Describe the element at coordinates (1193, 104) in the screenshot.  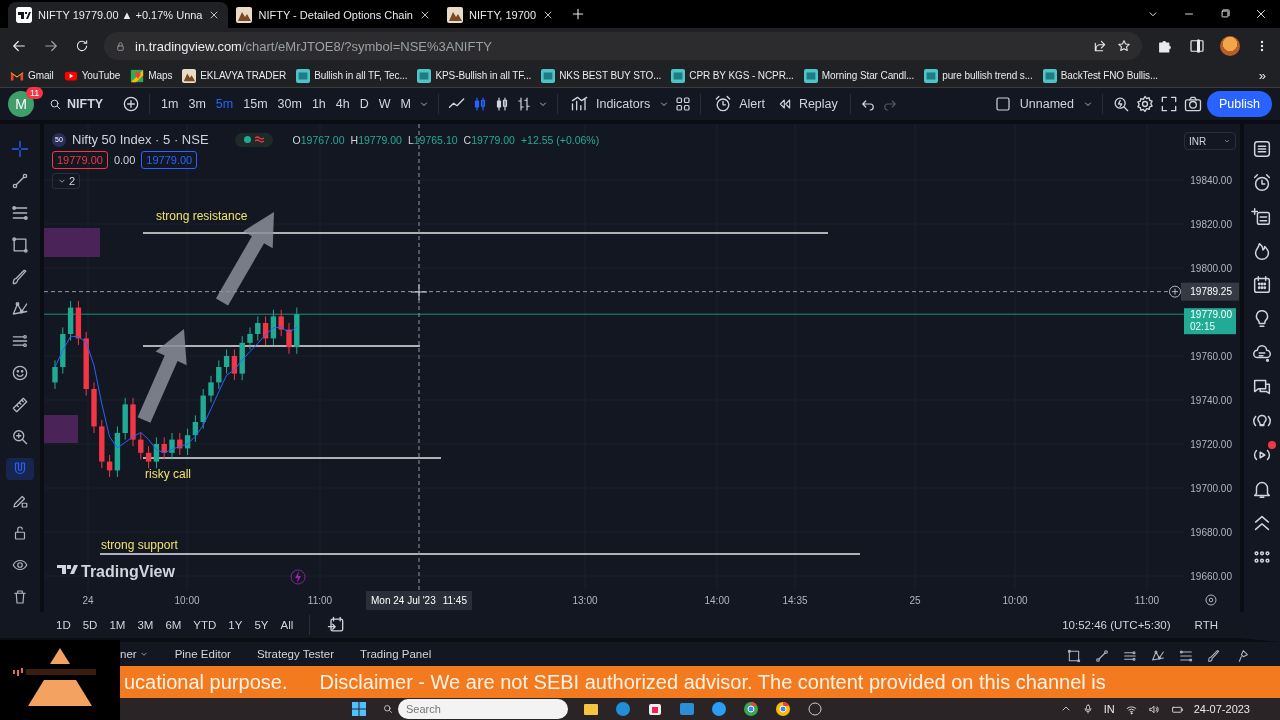
I see `camera-icon` at that location.